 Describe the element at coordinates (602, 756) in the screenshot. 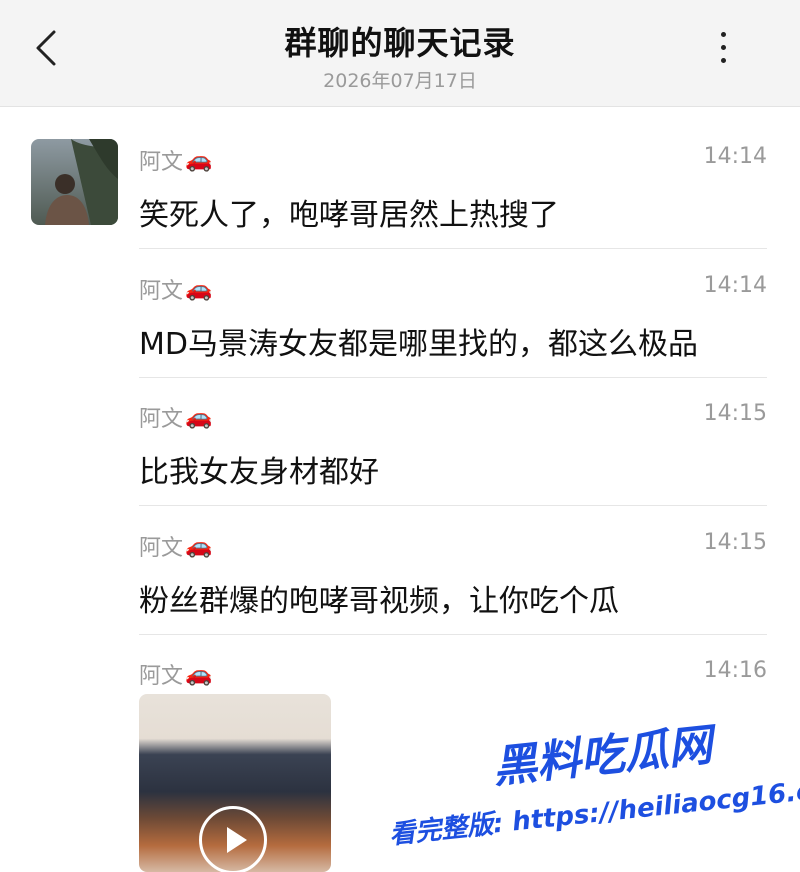

I see `watermark-brand: 黑料吃瓜网` at that location.